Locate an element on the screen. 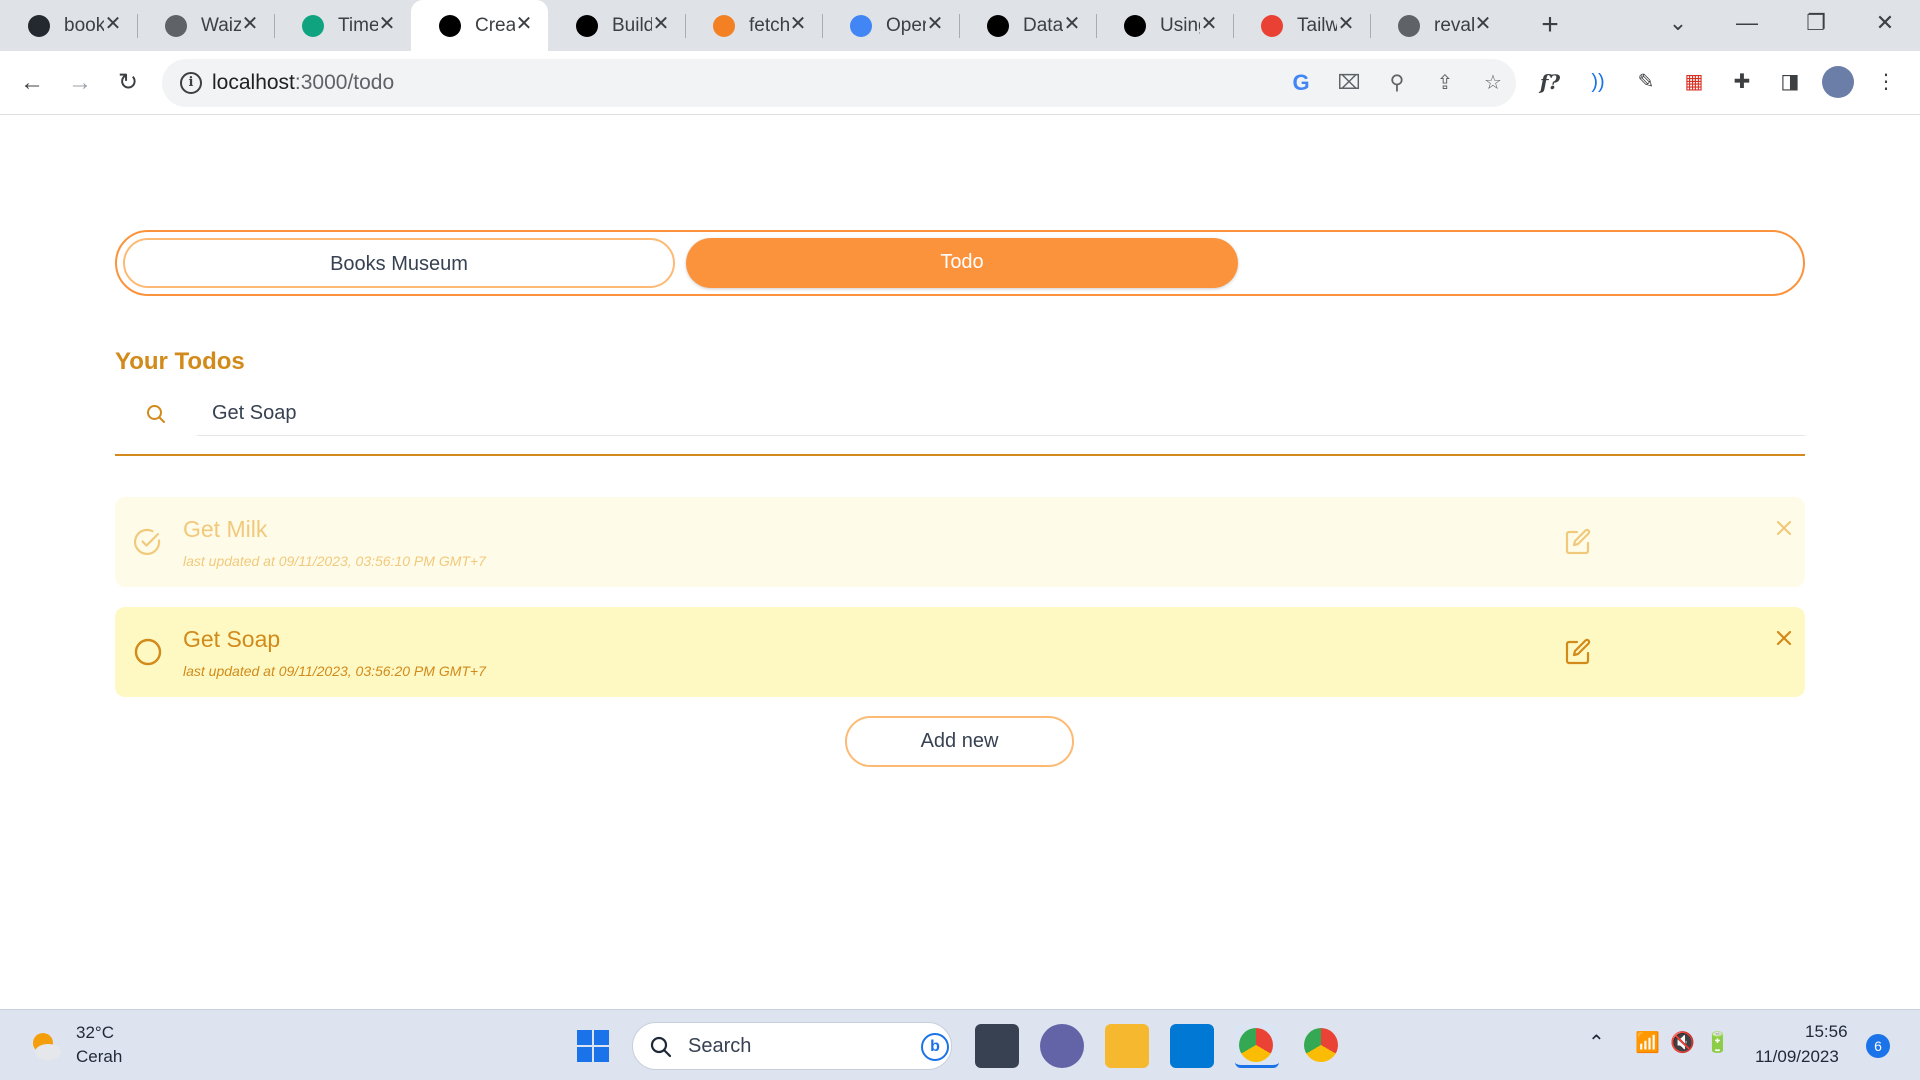 Image resolution: width=1920 pixels, height=1080 pixels. extensions-puzzle-icon: ✚ is located at coordinates (1742, 82).